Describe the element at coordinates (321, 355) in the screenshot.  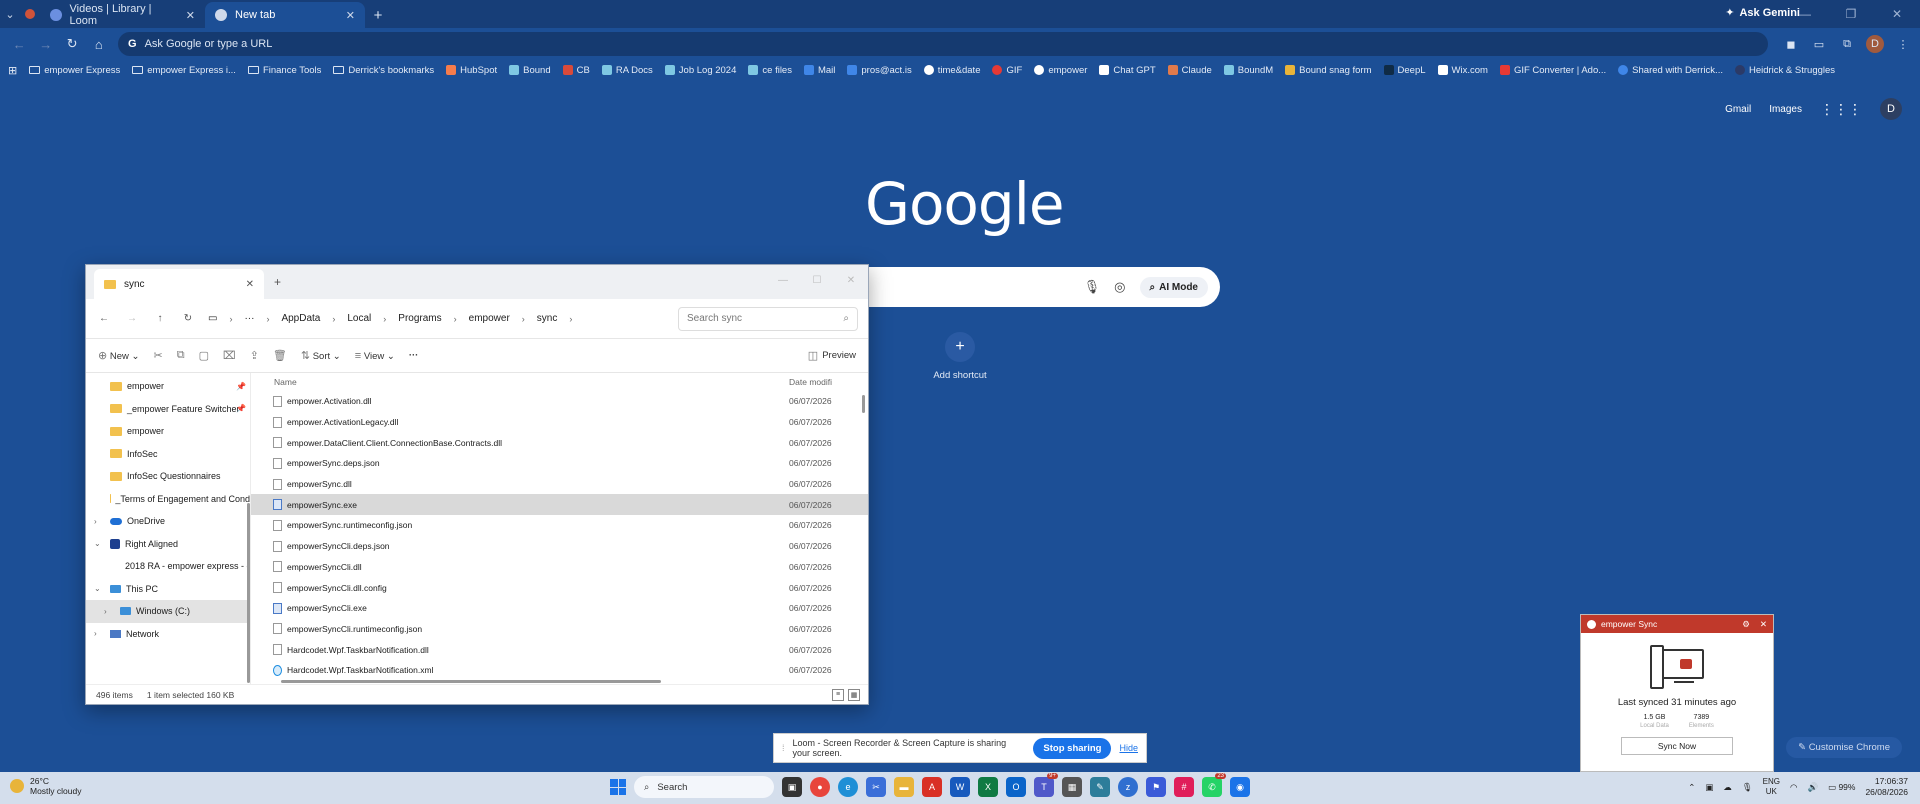
I see `sort-button: ⇅ Sort ⌄` at that location.